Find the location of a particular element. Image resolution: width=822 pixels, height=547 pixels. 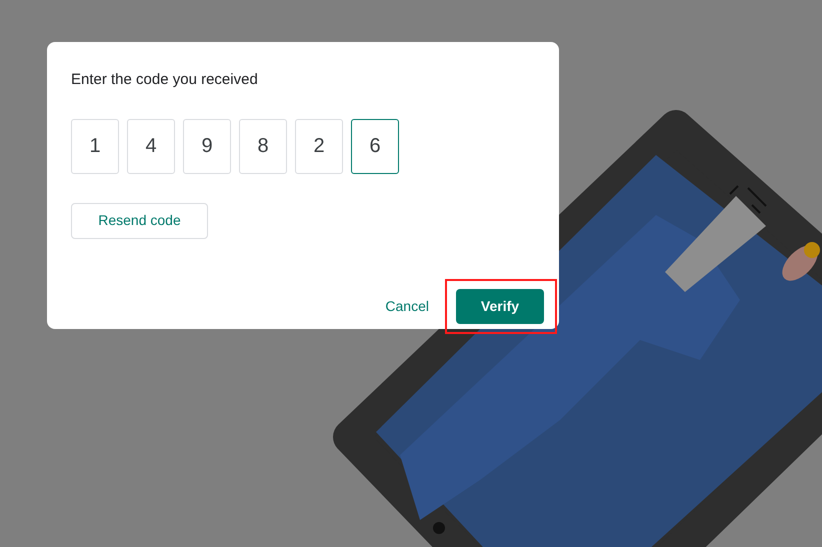

verify-button: Verify is located at coordinates (500, 306).